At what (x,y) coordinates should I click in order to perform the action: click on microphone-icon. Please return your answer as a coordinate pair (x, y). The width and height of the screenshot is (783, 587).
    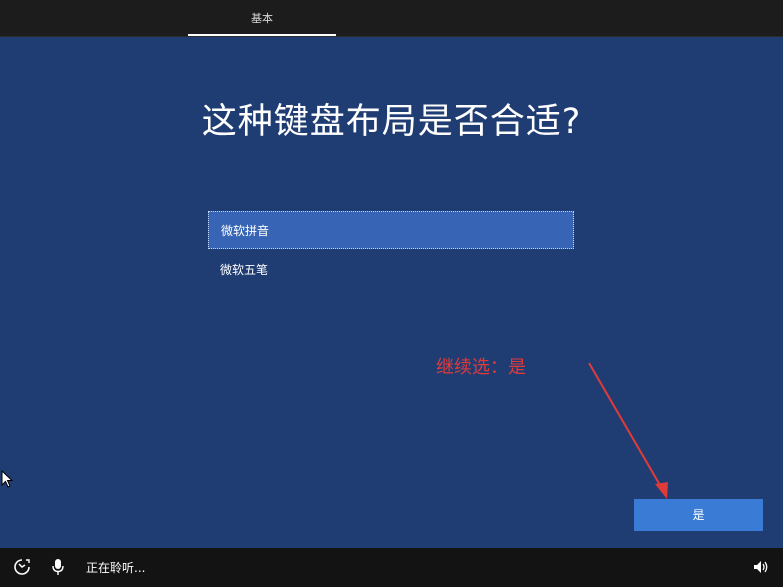
    Looking at the image, I should click on (58, 567).